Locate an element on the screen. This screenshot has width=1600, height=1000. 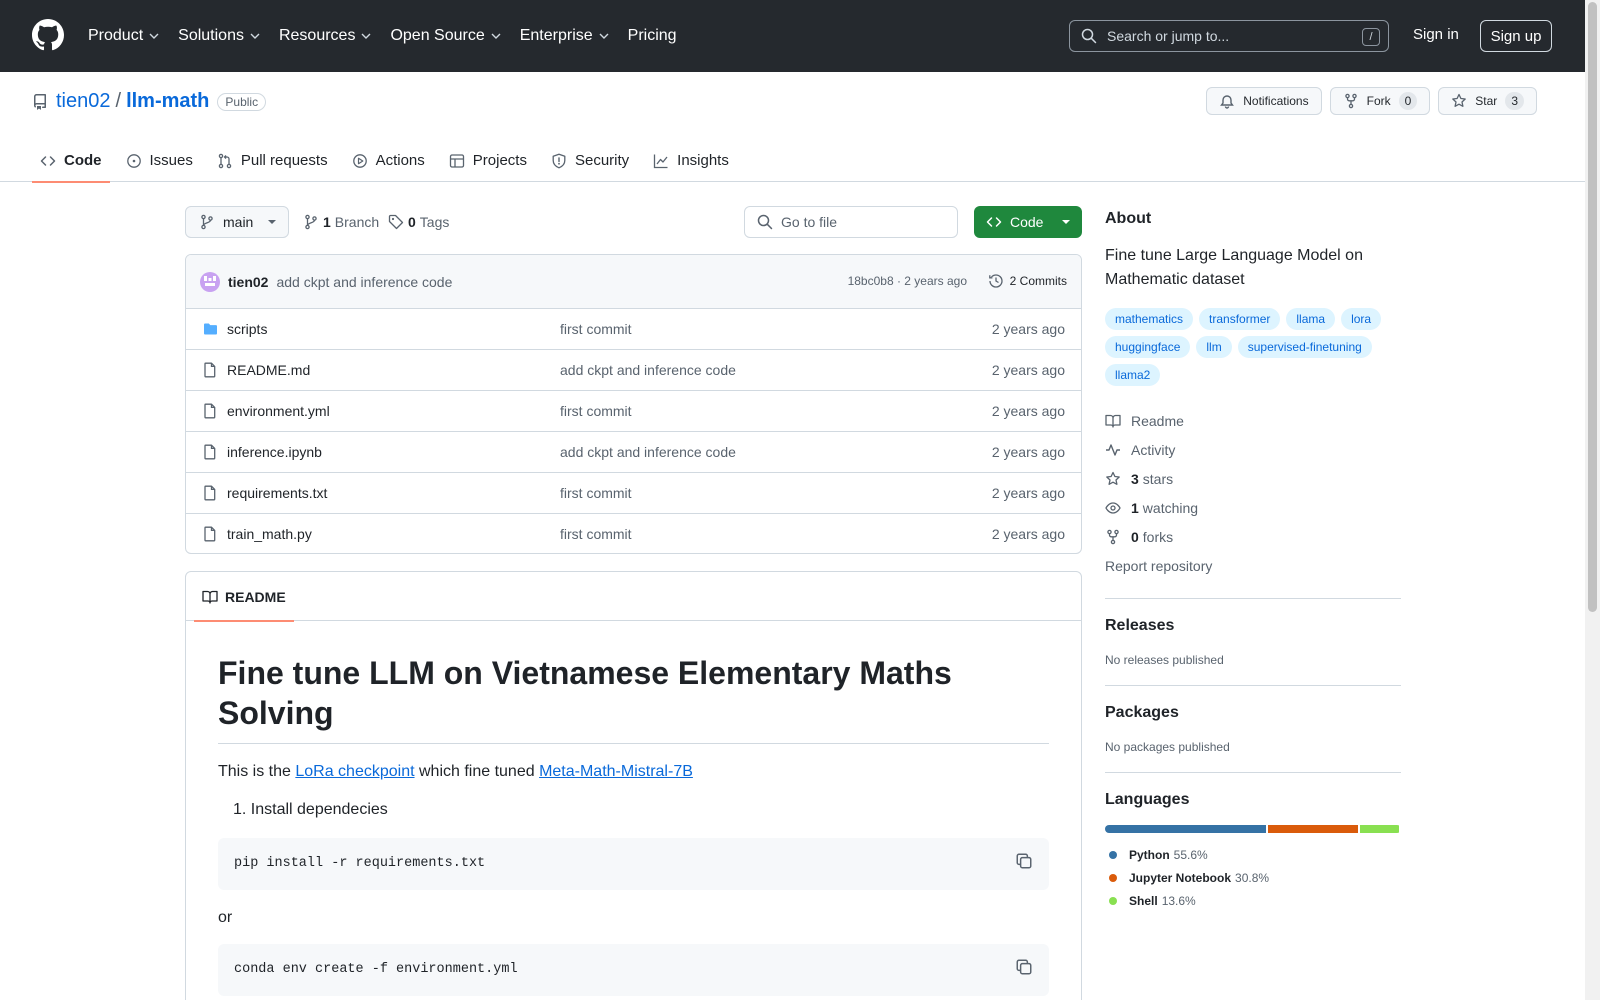
packages-empty-text: No packages published is located at coordinates (1167, 747).